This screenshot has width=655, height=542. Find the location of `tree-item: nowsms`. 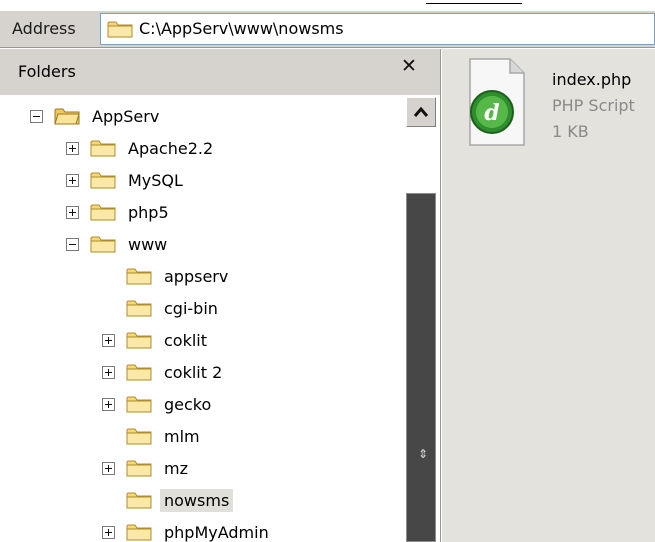

tree-item: nowsms is located at coordinates (168, 500).